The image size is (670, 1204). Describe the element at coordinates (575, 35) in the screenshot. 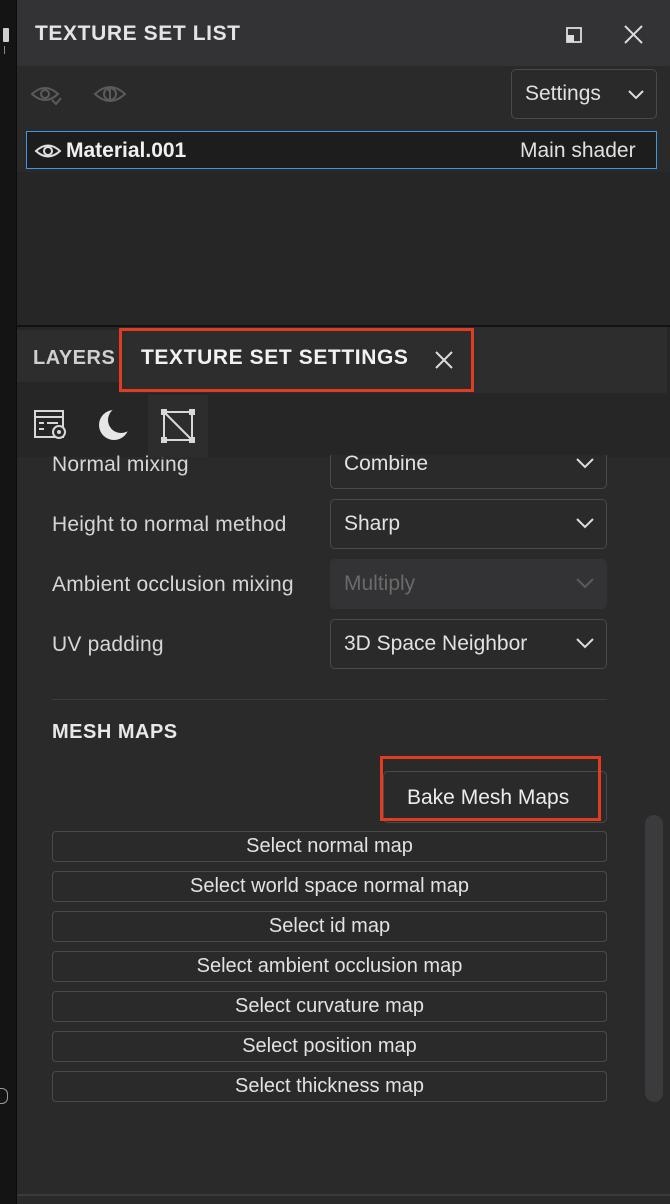

I see `float-window-icon` at that location.